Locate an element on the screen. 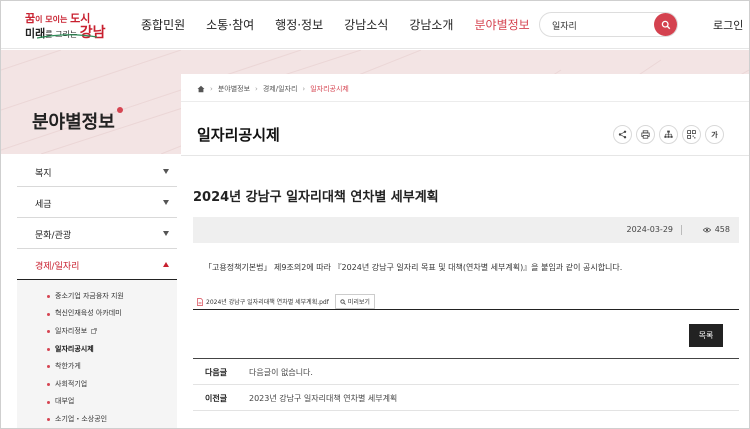  qr-code-icon is located at coordinates (691, 134).